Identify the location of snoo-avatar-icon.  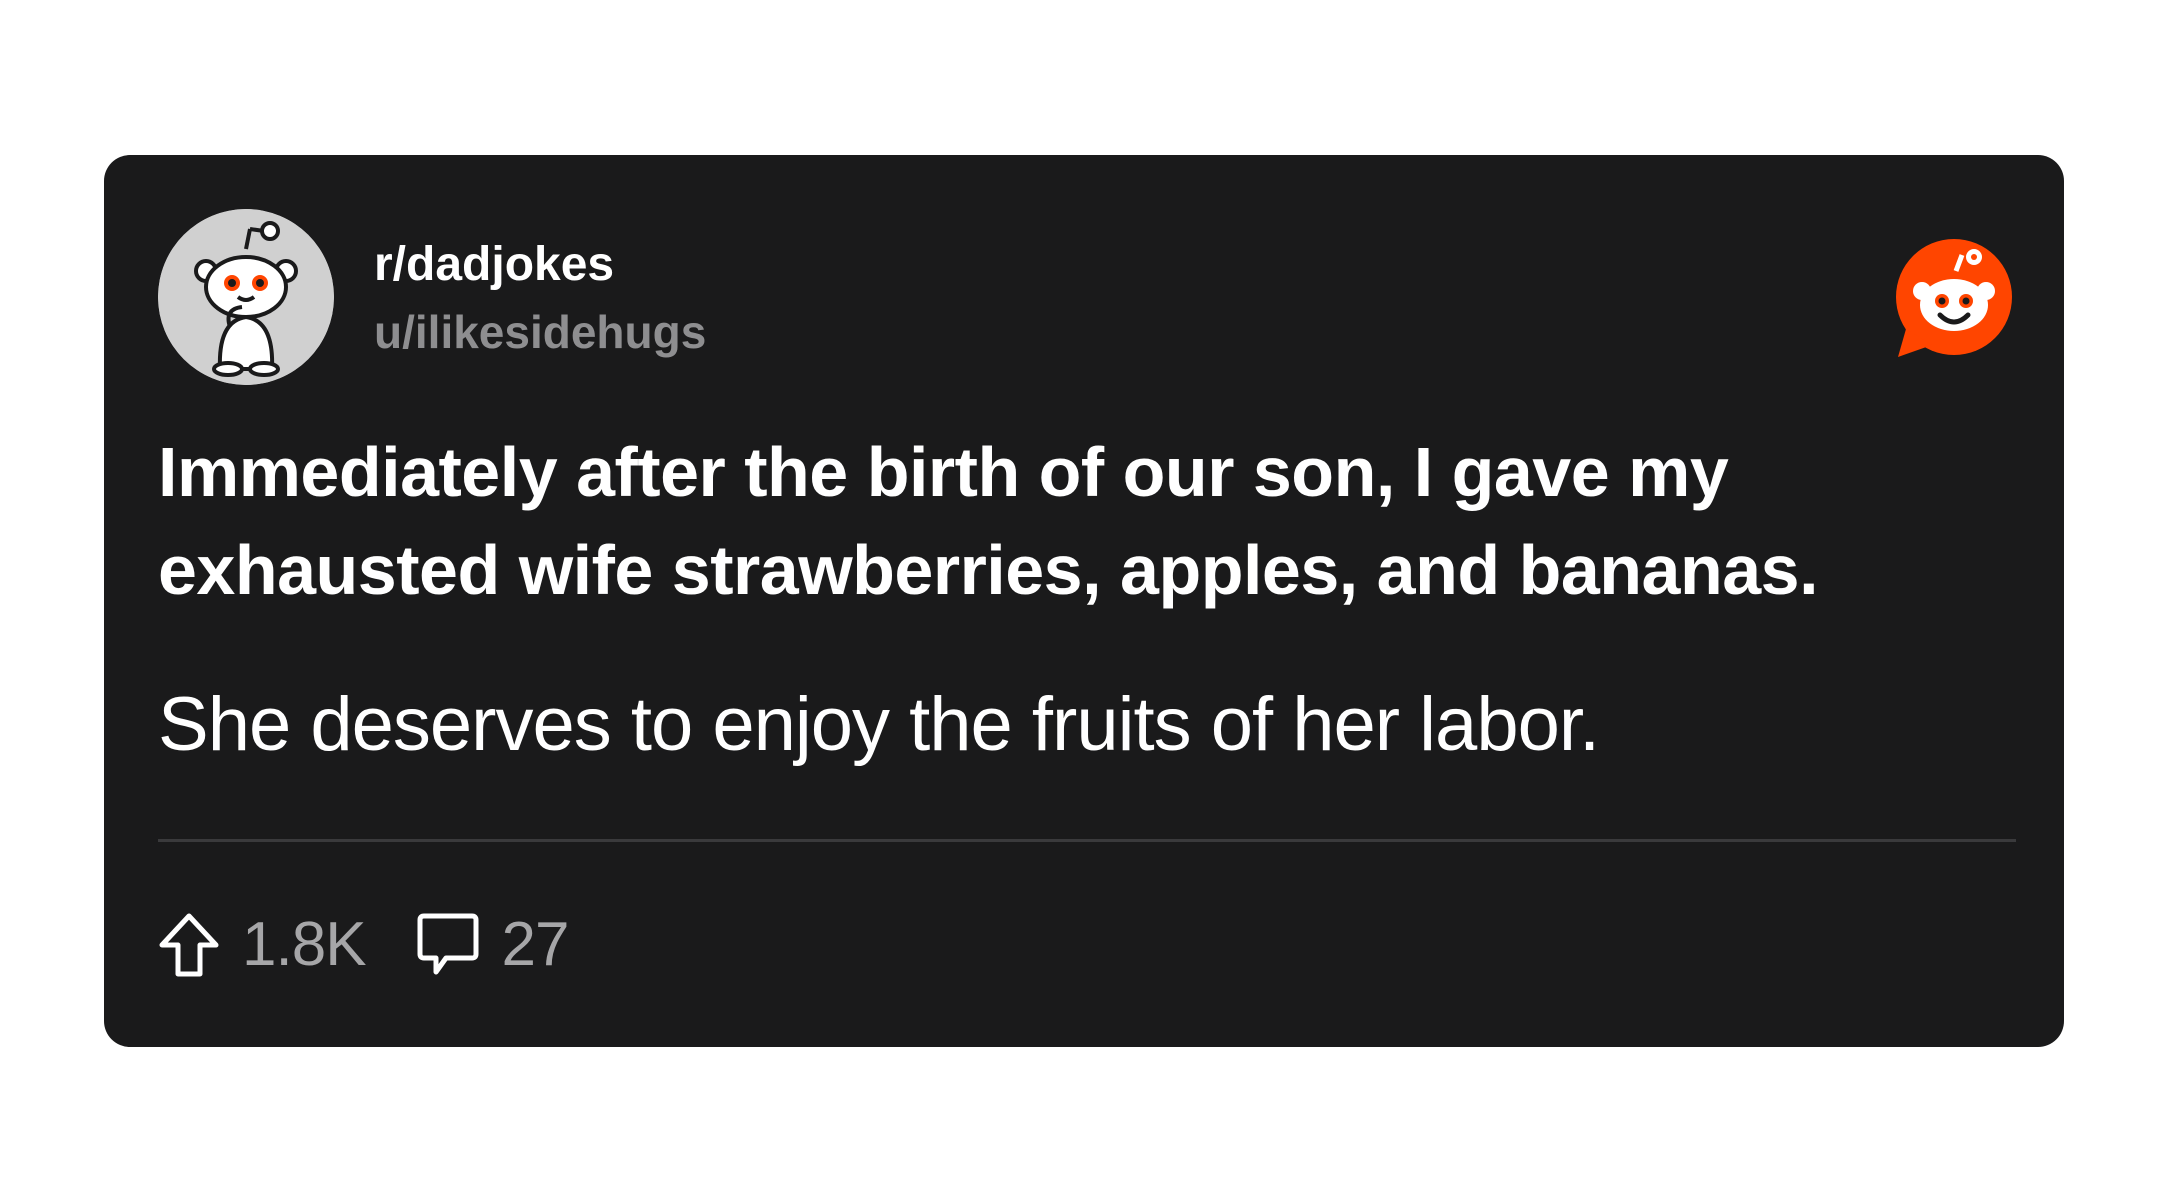
(246, 297).